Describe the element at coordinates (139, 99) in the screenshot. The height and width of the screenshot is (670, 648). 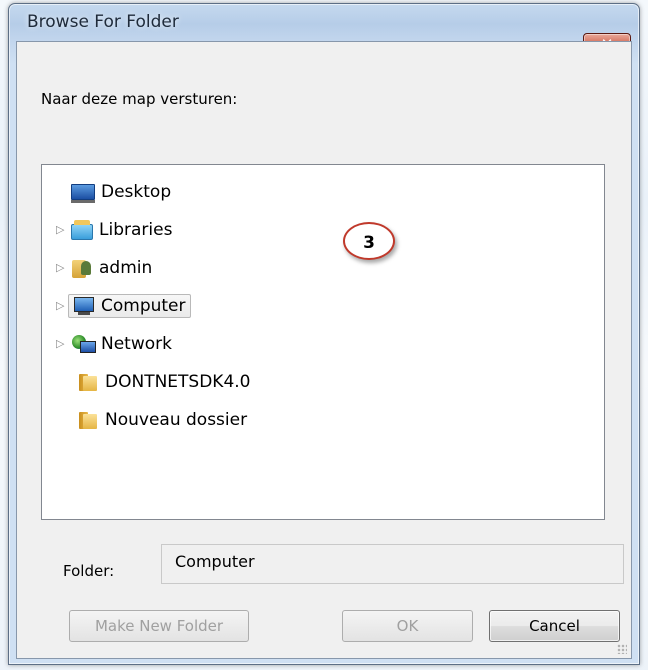
I see `instruction-text: Naar deze map versturen:` at that location.